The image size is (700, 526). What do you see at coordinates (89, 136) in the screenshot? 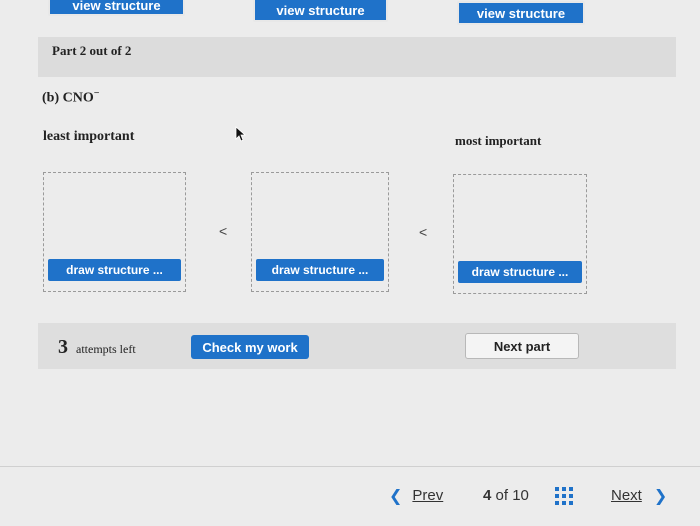
I see `least-important-label: least important` at bounding box center [89, 136].